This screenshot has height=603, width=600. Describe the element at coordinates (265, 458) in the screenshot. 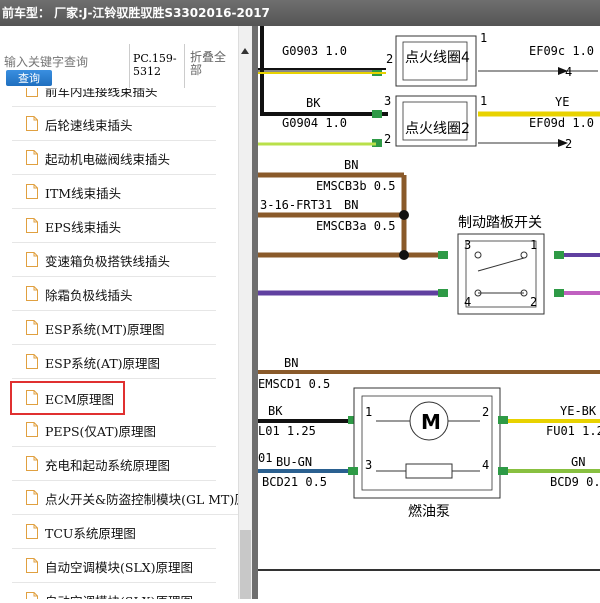

I see `pin-label: 01` at that location.